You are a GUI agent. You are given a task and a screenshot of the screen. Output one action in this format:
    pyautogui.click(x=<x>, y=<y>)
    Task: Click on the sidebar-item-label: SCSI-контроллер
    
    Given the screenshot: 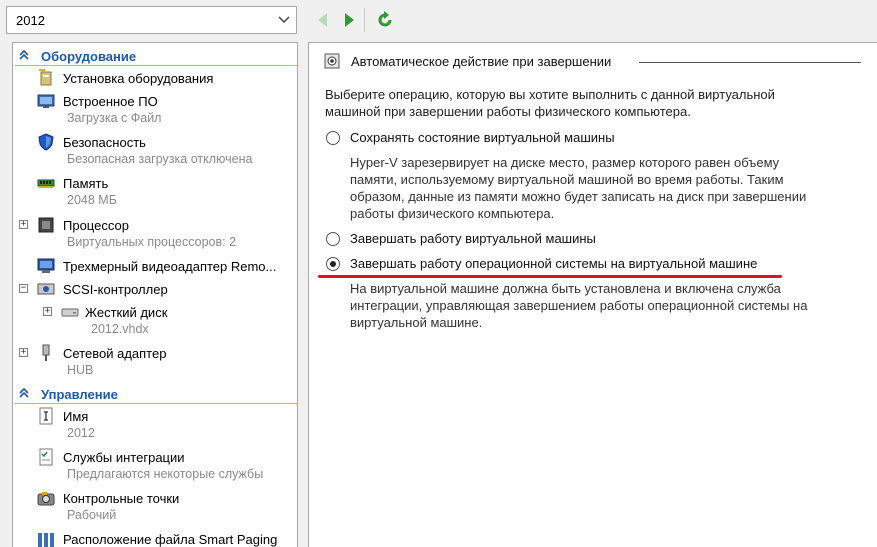 What is the action you would take?
    pyautogui.click(x=115, y=289)
    